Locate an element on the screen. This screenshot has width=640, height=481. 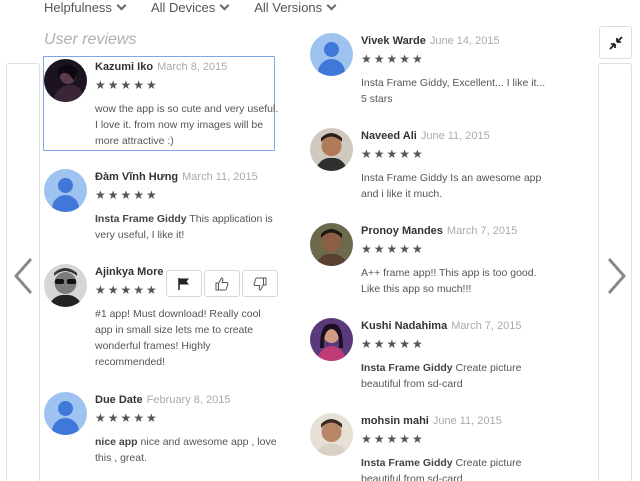
section-title: User reviews is located at coordinates (90, 39).